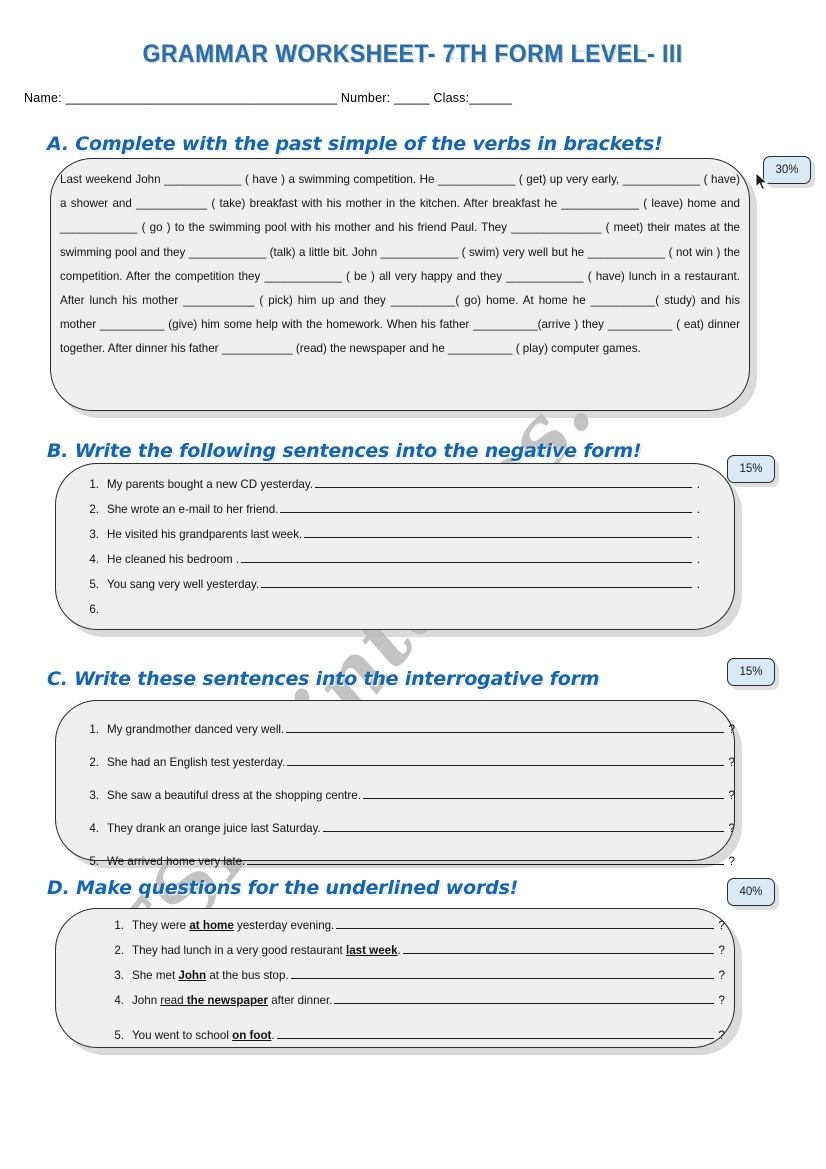 The image size is (826, 1169). I want to click on list-item-text: You sang very well yesterday., so click(183, 584).